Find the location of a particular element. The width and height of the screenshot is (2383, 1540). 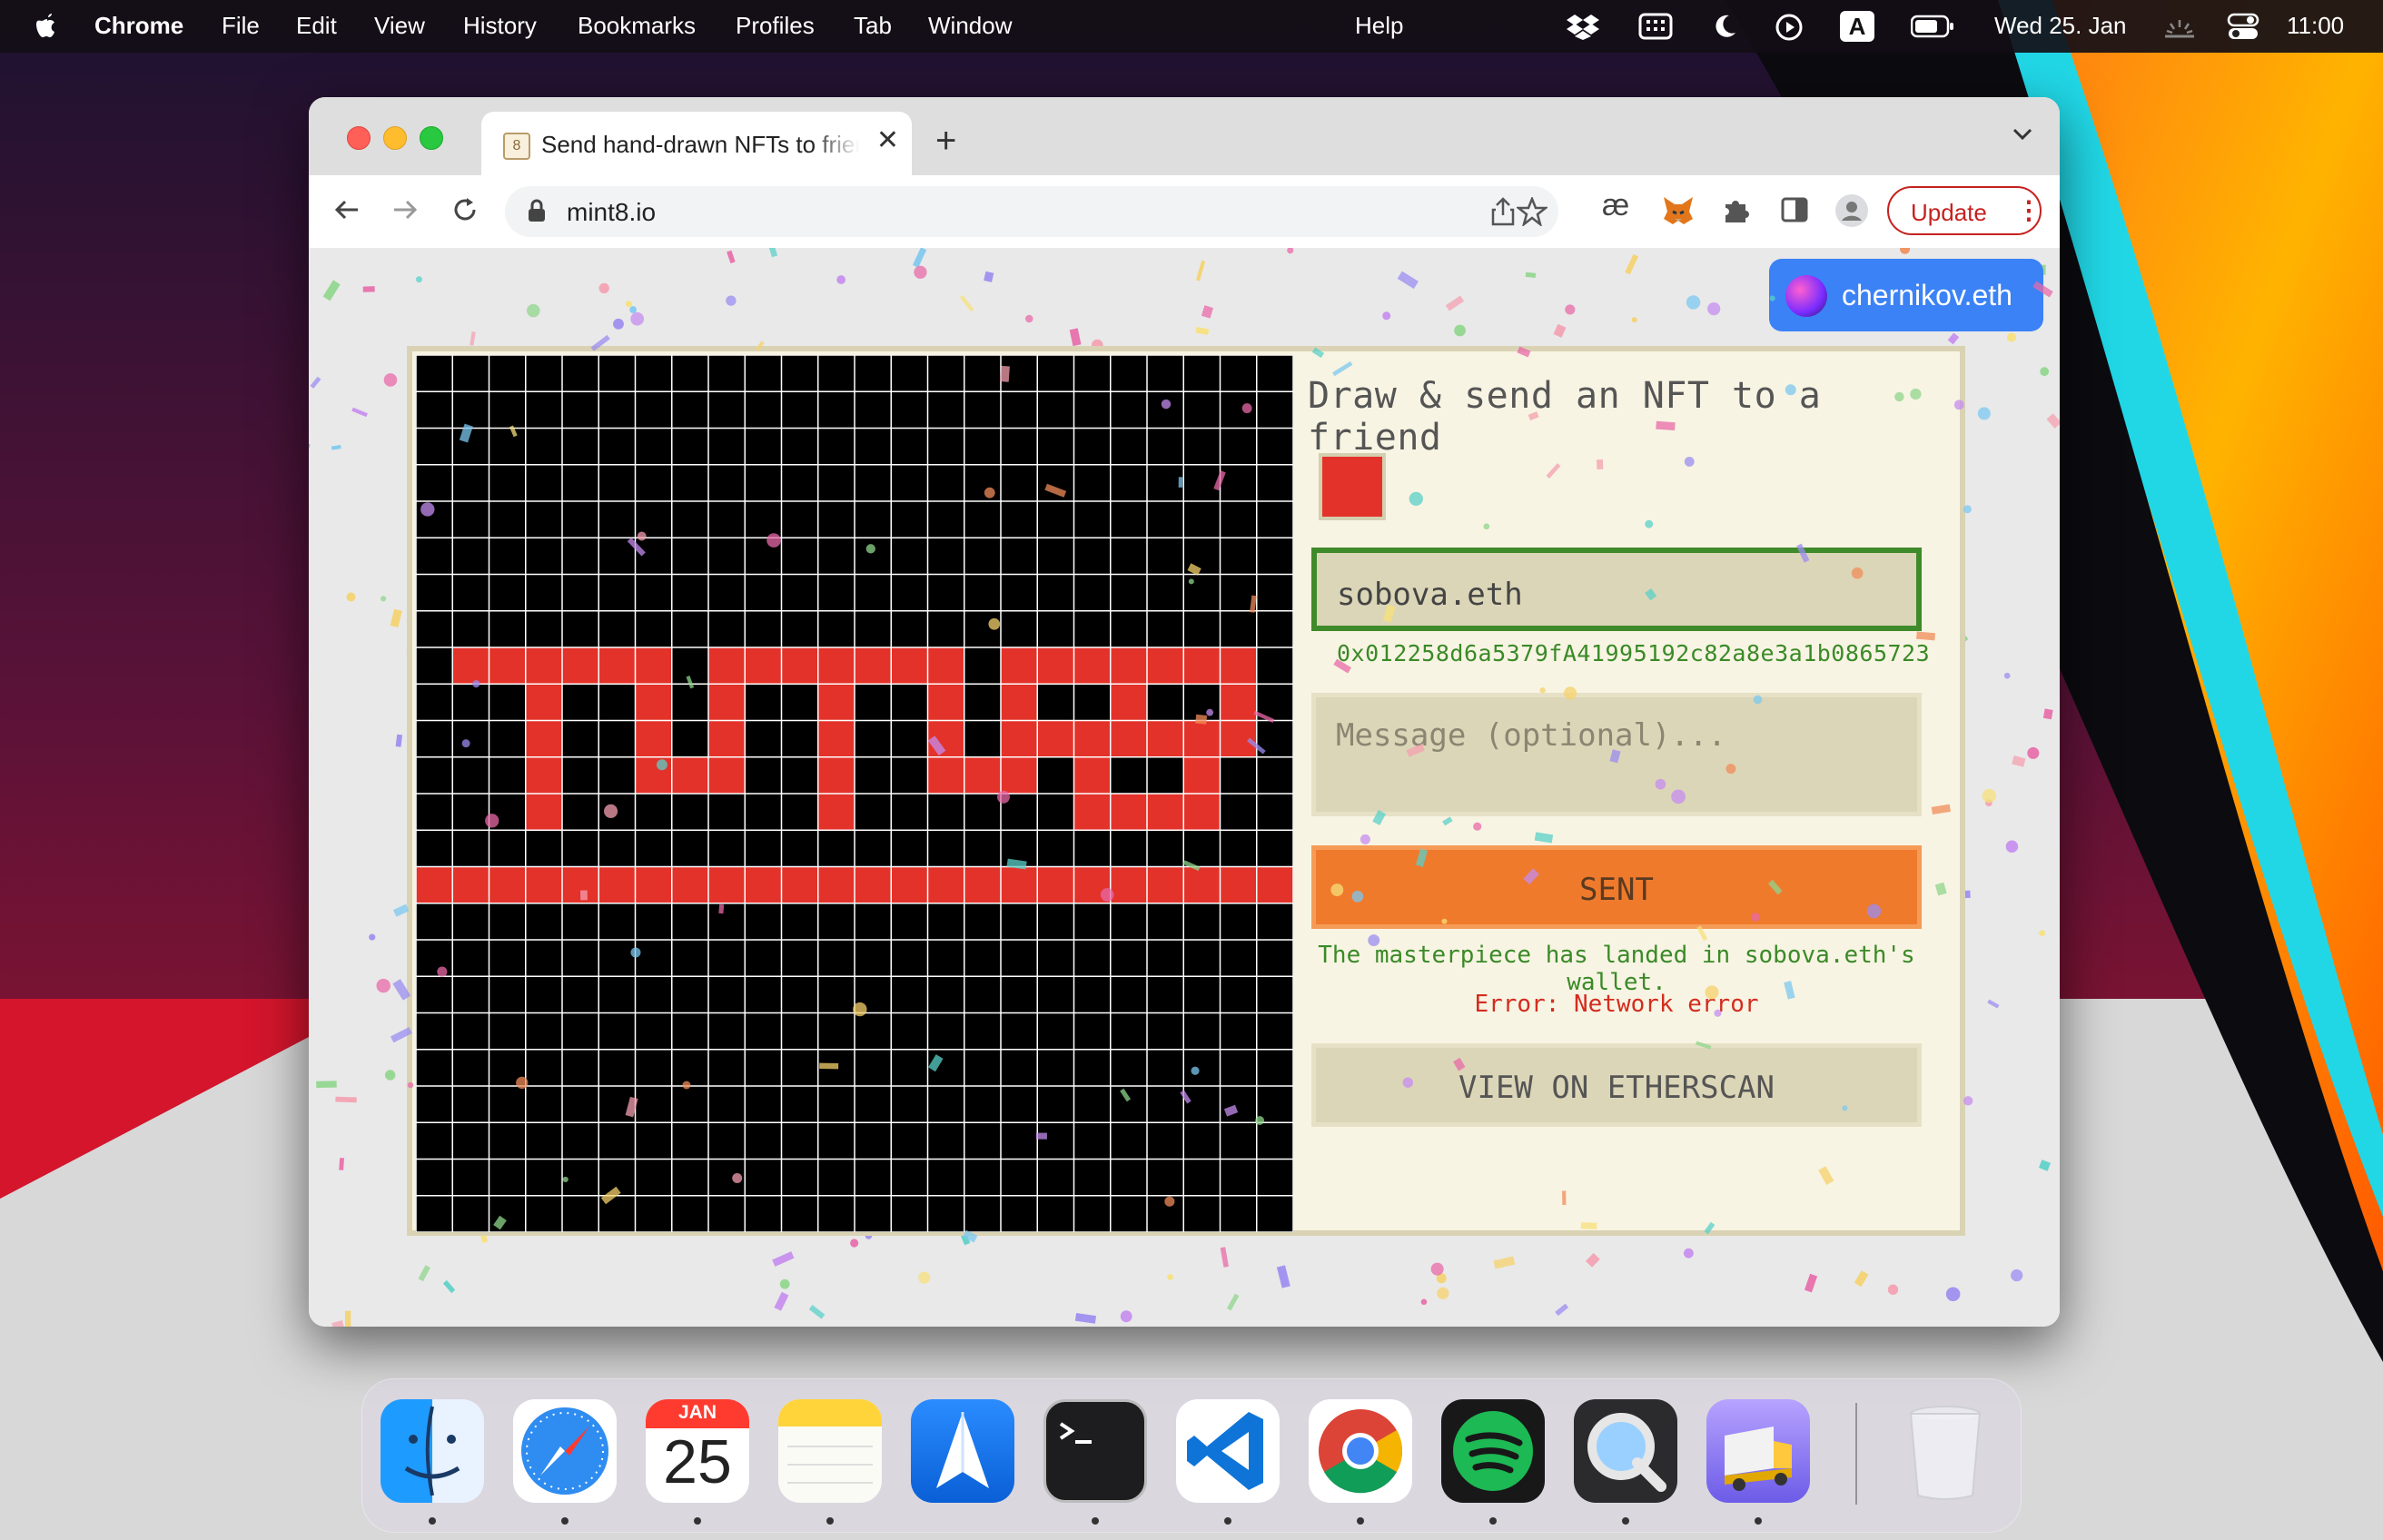

apple-logo-icon is located at coordinates (47, 25).